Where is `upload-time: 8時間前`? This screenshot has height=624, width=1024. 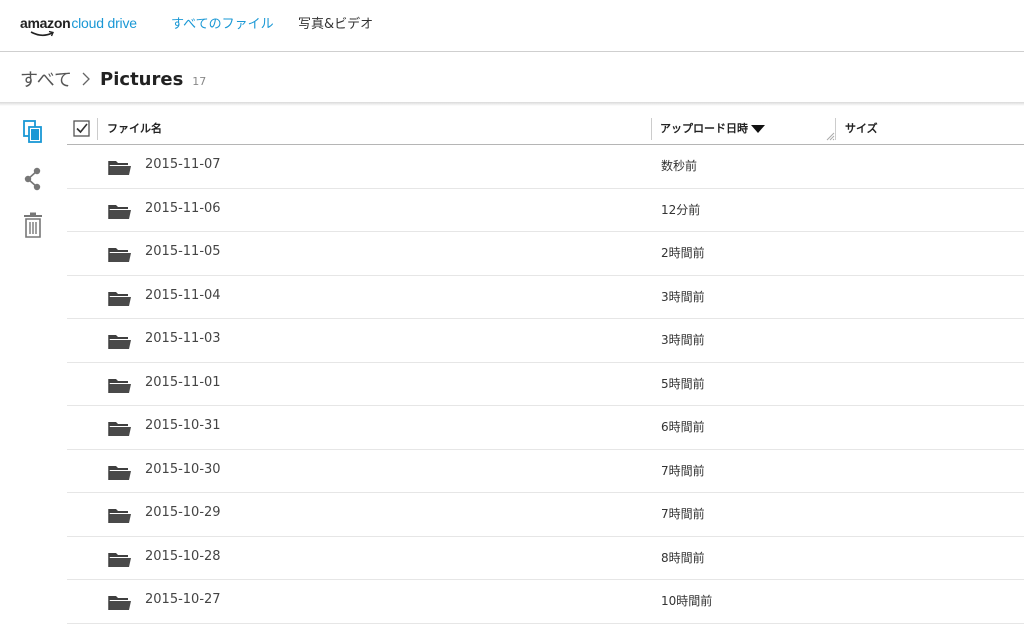
upload-time: 8時間前 is located at coordinates (683, 557).